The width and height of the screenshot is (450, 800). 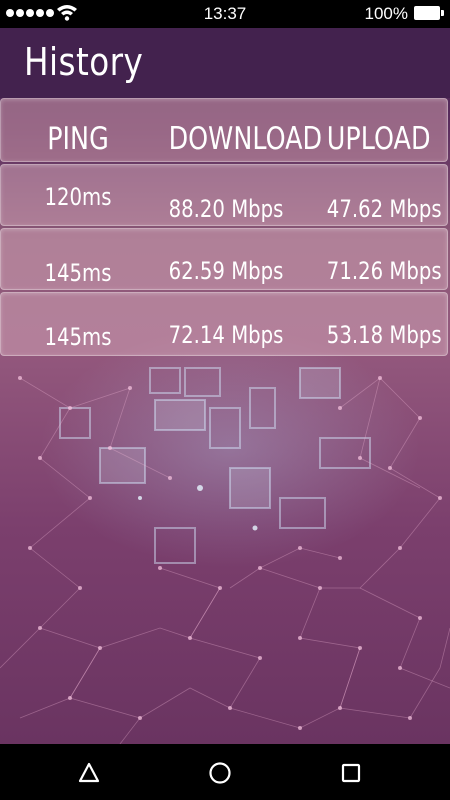 What do you see at coordinates (386, 13) in the screenshot?
I see `battery-percent: 100%` at bounding box center [386, 13].